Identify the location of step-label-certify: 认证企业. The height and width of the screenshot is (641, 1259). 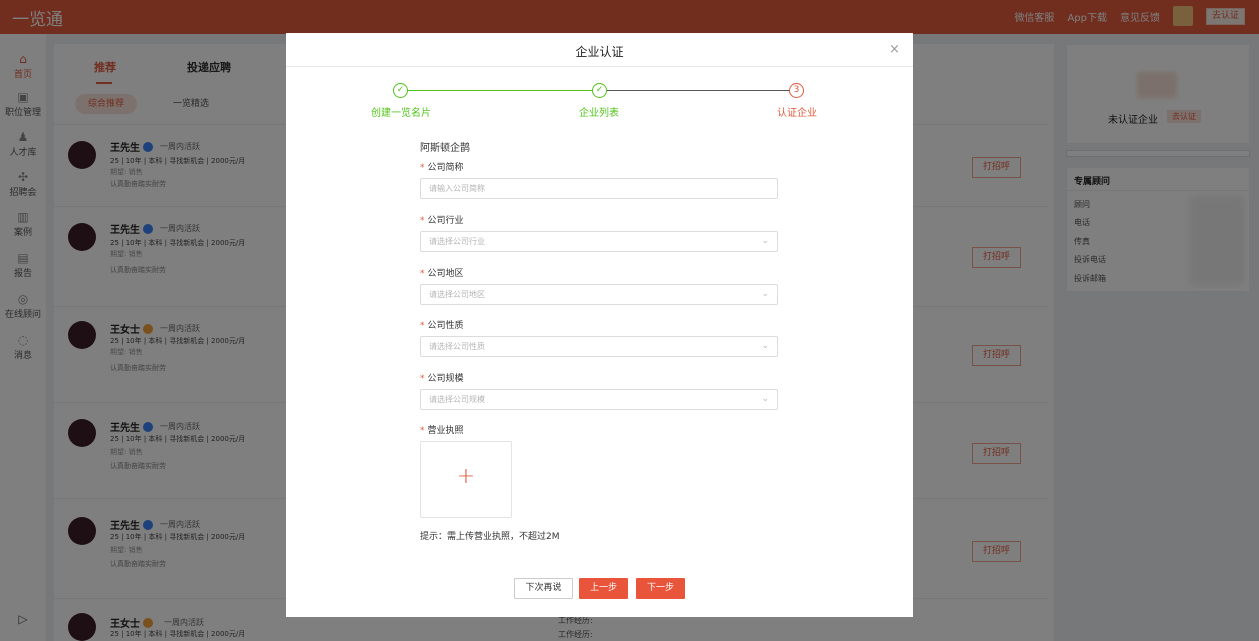
(797, 113).